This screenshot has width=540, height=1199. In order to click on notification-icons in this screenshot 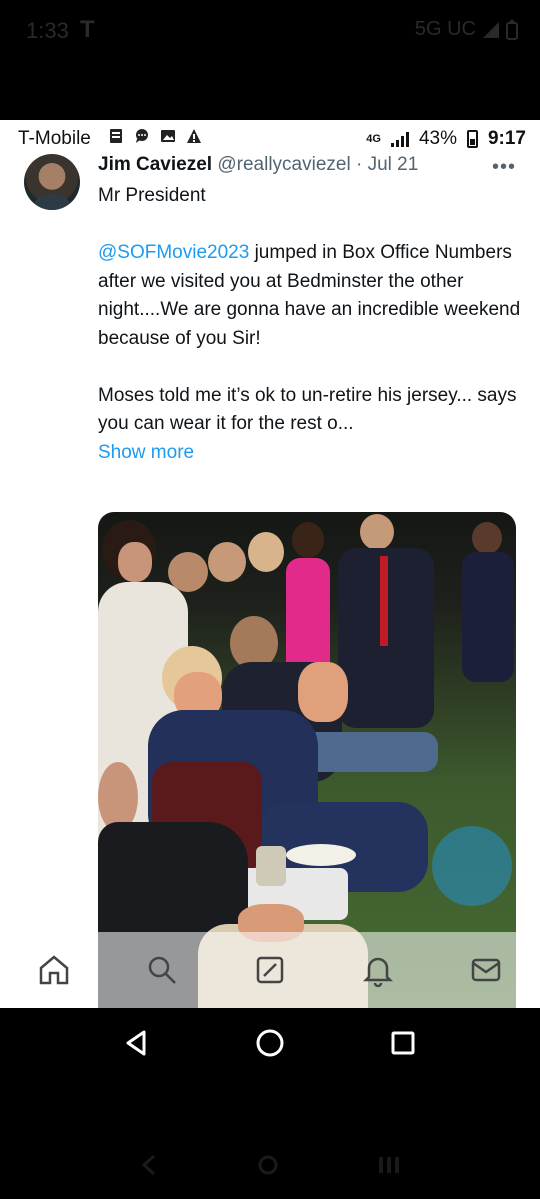, I will do `click(155, 136)`.